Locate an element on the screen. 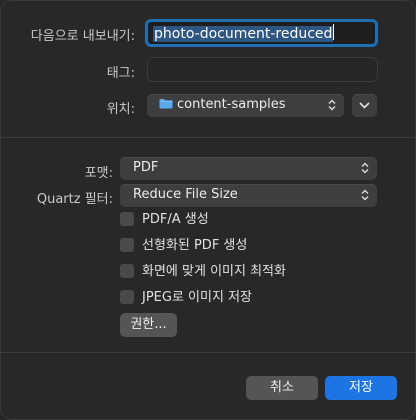 This screenshot has width=416, height=420. separator-bottom is located at coordinates (208, 352).